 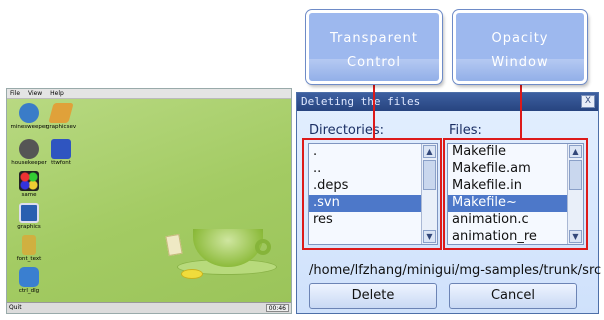 I want to click on lemon-graphic, so click(x=192, y=274).